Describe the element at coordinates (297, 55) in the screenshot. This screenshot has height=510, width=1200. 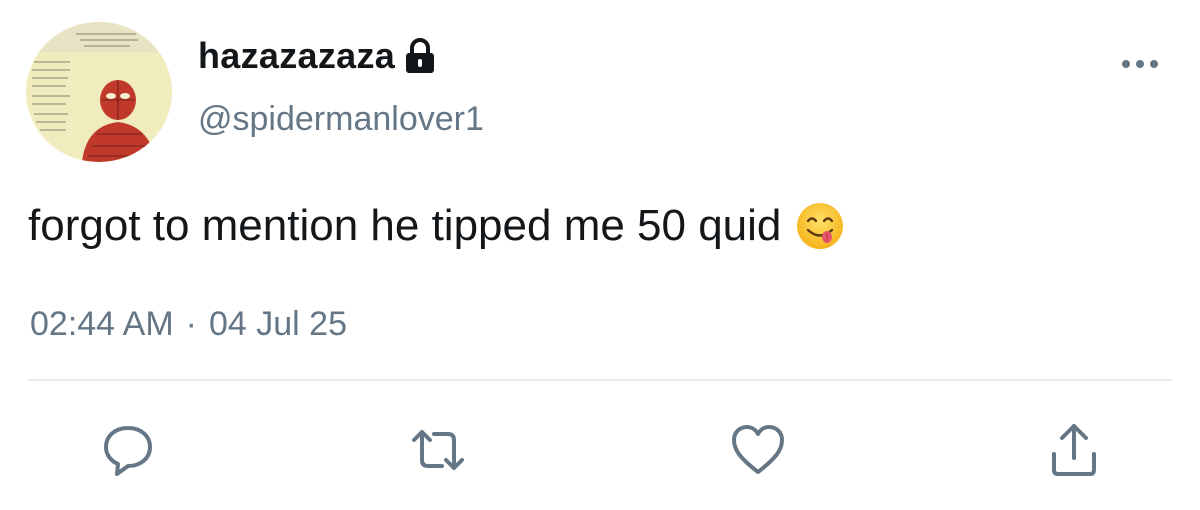
I see `display-name-text: hazazazaza` at that location.